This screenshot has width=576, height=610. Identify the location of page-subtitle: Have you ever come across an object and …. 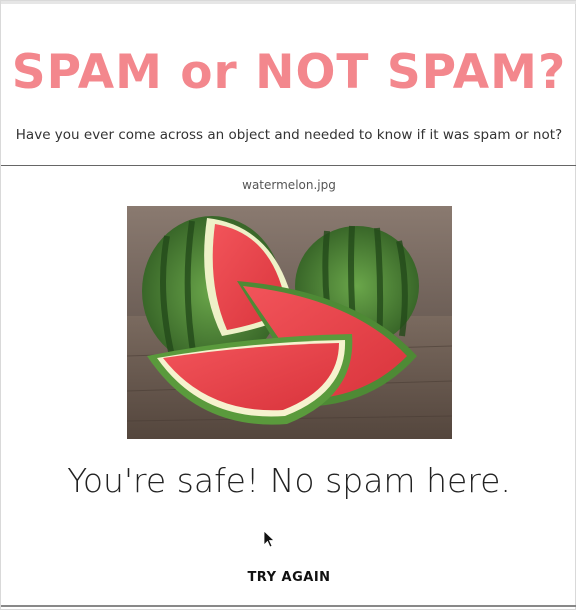
(289, 135).